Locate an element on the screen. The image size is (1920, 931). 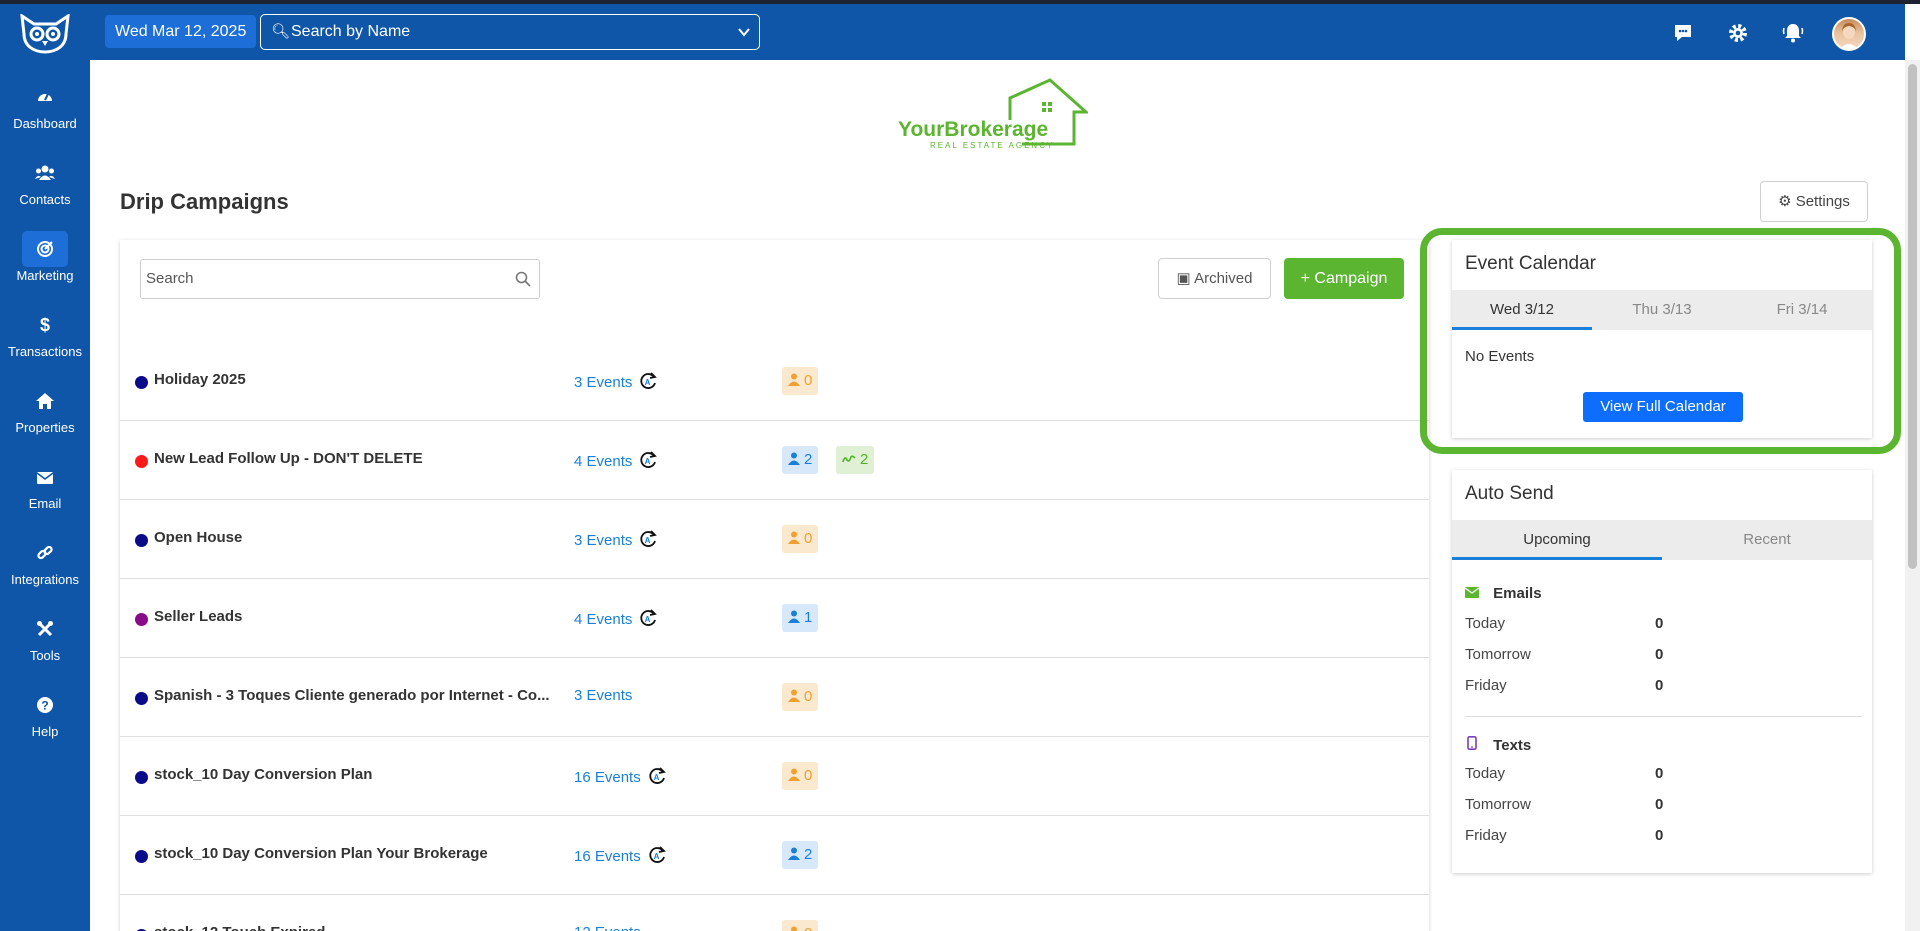
top-bar: Wed Mar 12, 2025 🔍︎ Search by Name is located at coordinates (952, 32).